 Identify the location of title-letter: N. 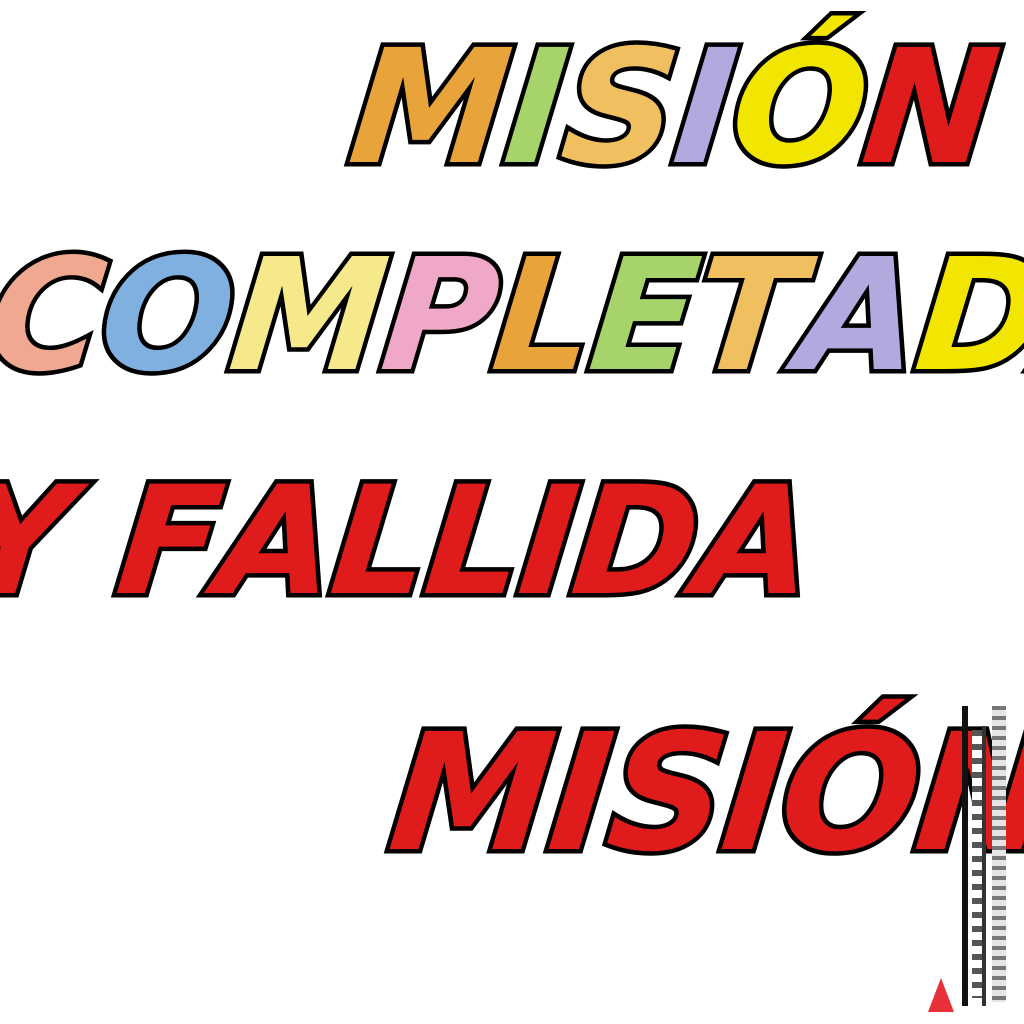
(930, 108).